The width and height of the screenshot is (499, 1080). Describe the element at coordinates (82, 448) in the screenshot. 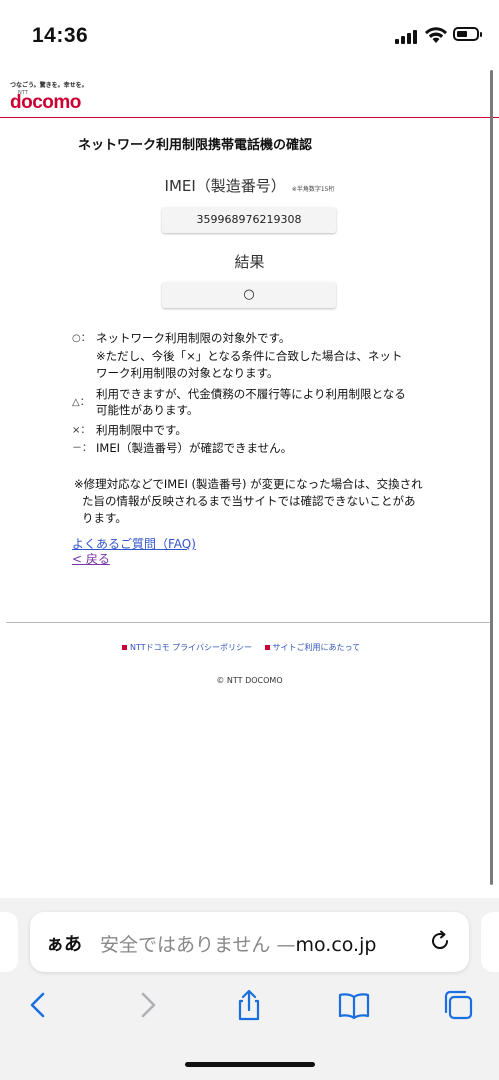

I see `legend-symbol: －：` at that location.